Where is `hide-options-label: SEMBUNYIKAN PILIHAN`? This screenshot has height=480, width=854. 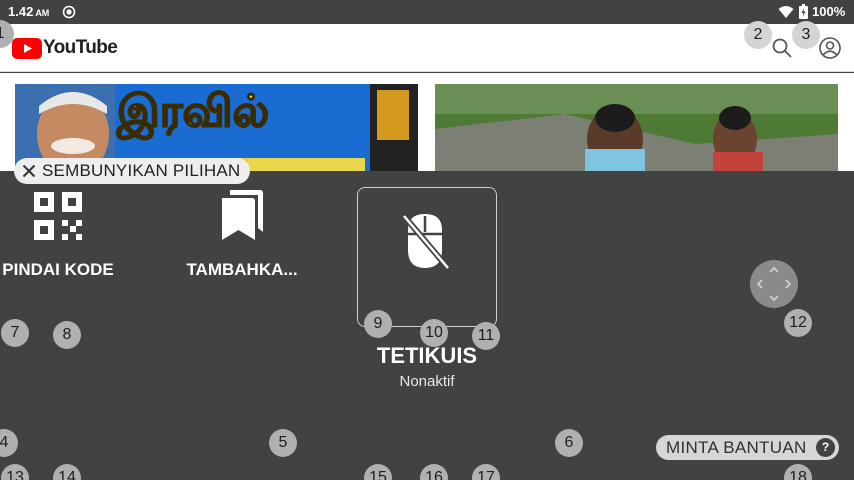 hide-options-label: SEMBUNYIKAN PILIHAN is located at coordinates (141, 170).